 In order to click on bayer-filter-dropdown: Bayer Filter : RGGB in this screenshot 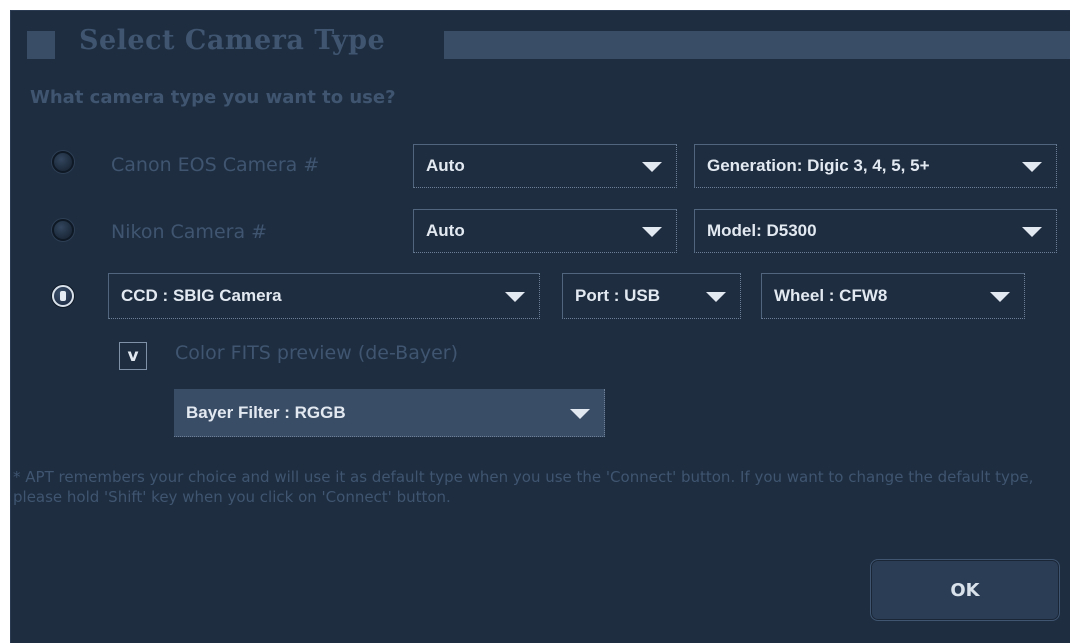, I will do `click(389, 413)`.